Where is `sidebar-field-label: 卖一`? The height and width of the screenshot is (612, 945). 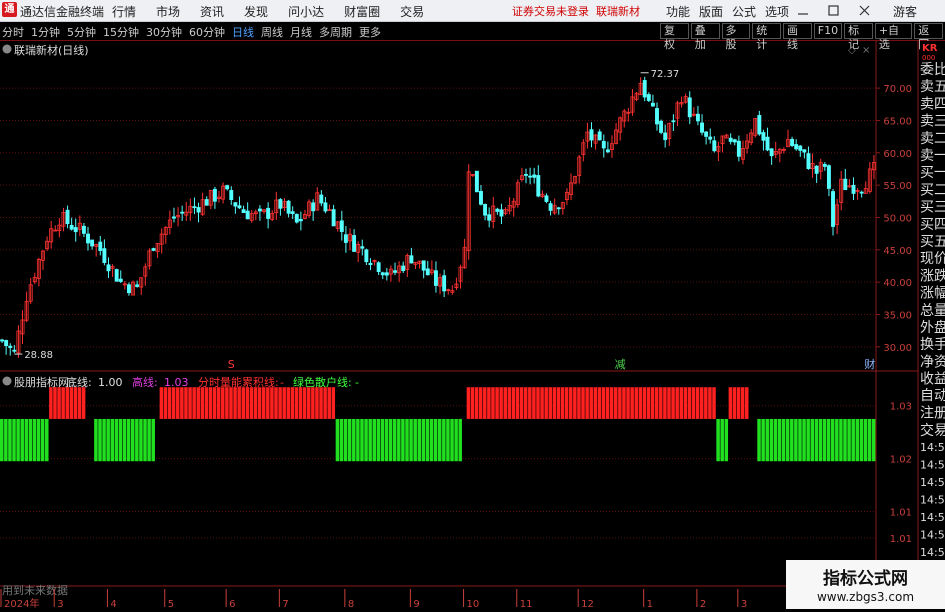 sidebar-field-label: 卖一 is located at coordinates (932, 156).